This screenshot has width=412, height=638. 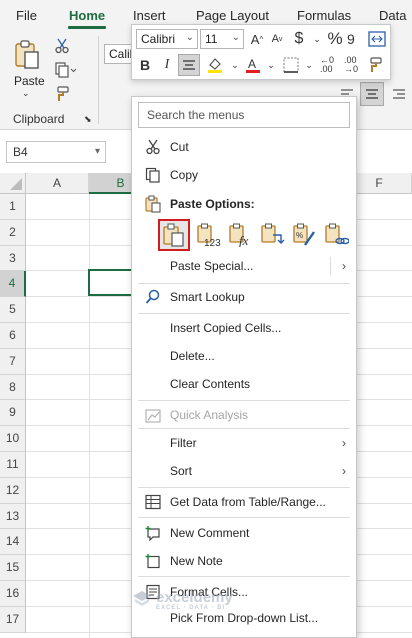 What do you see at coordinates (182, 601) in the screenshot?
I see `exceldemy-watermark: exceldemy EXCEL · DATA · BI` at bounding box center [182, 601].